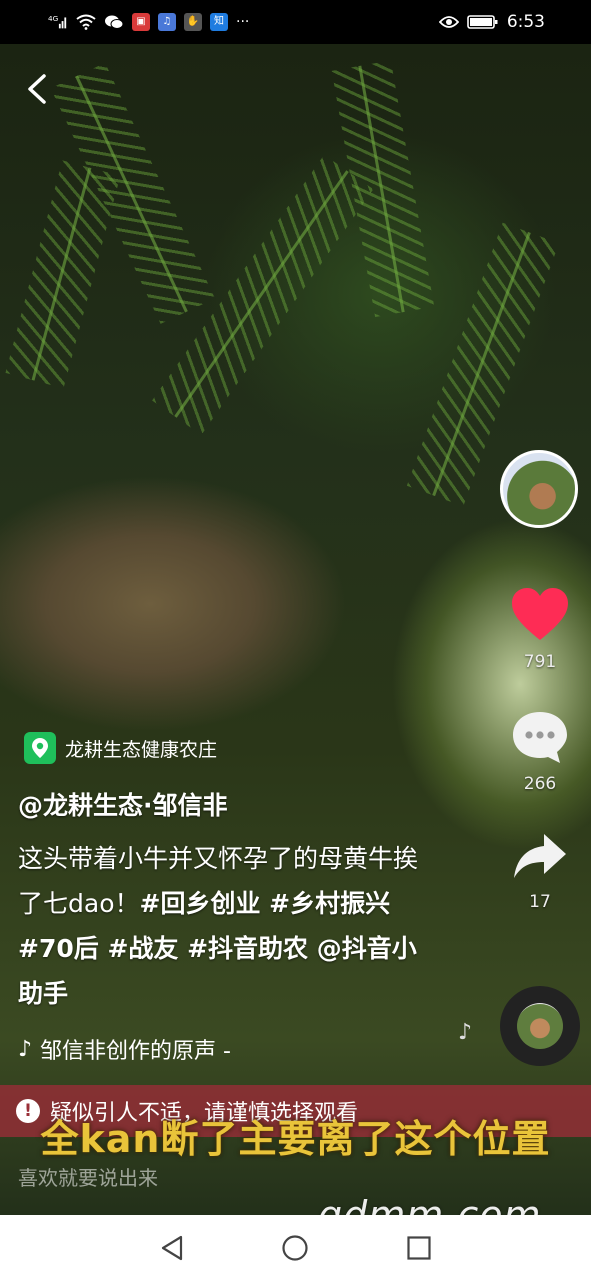 This screenshot has height=1280, width=591. I want to click on music-title: 邹信非创作的原声 -, so click(135, 1051).